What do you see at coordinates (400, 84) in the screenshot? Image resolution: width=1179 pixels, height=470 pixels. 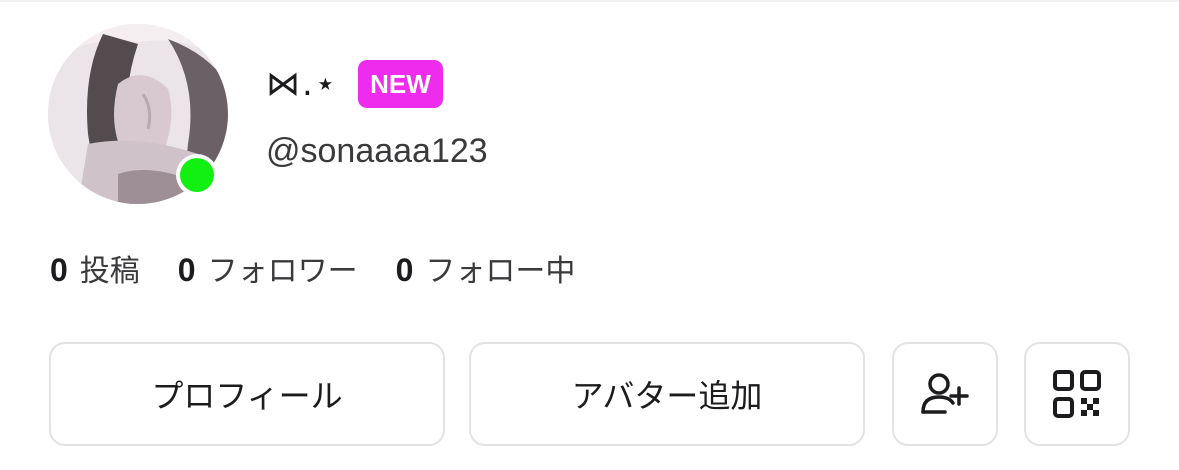 I see `new-badge: NEW` at bounding box center [400, 84].